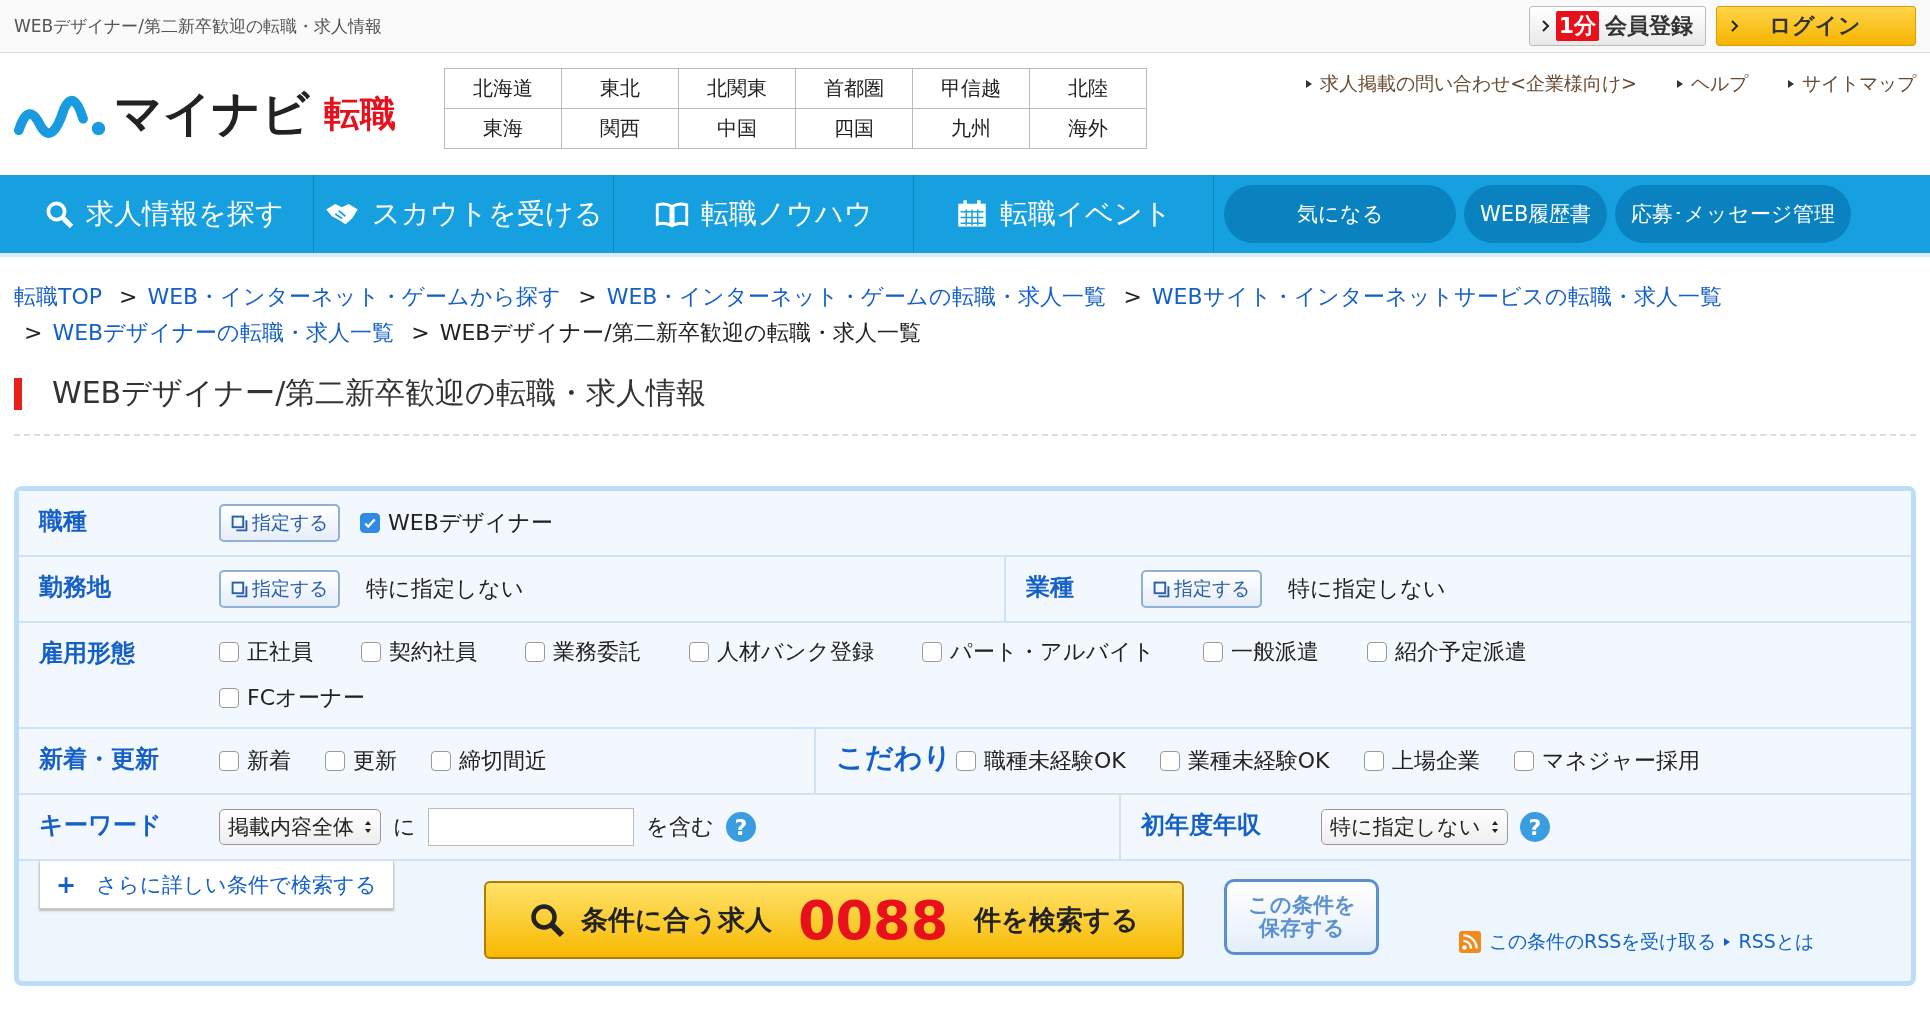  I want to click on header-link: 求人掲載の問い合わせ<企業様向け>, so click(1478, 84).